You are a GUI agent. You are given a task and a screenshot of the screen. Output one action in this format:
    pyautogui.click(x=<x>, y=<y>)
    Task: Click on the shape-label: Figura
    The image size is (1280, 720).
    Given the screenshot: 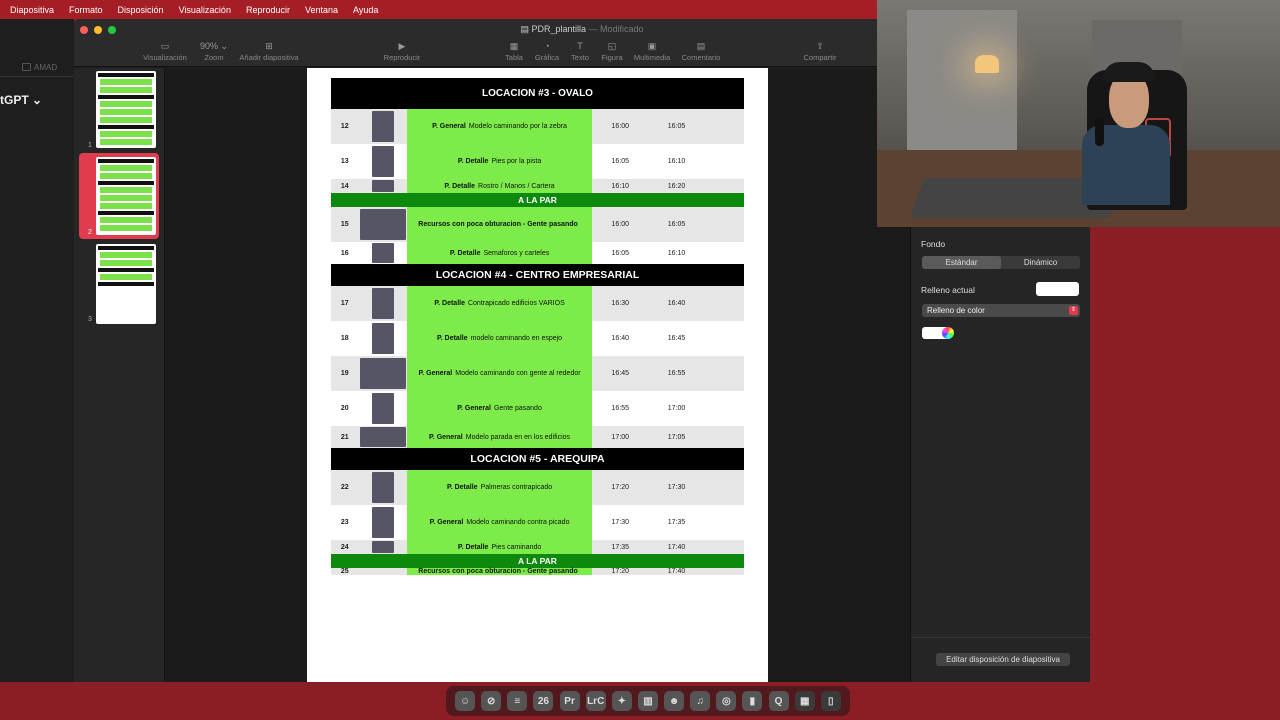 What is the action you would take?
    pyautogui.click(x=612, y=57)
    